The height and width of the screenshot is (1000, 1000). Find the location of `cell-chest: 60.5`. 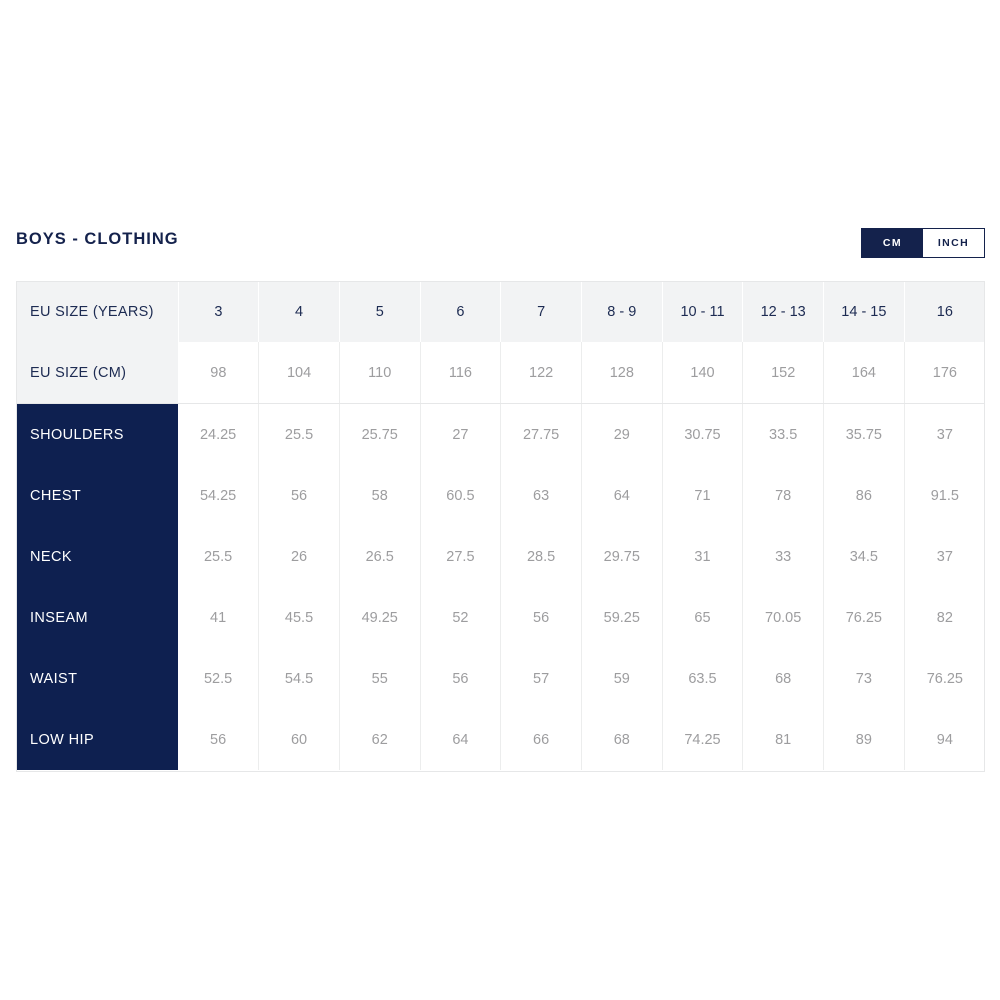

cell-chest: 60.5 is located at coordinates (461, 495).